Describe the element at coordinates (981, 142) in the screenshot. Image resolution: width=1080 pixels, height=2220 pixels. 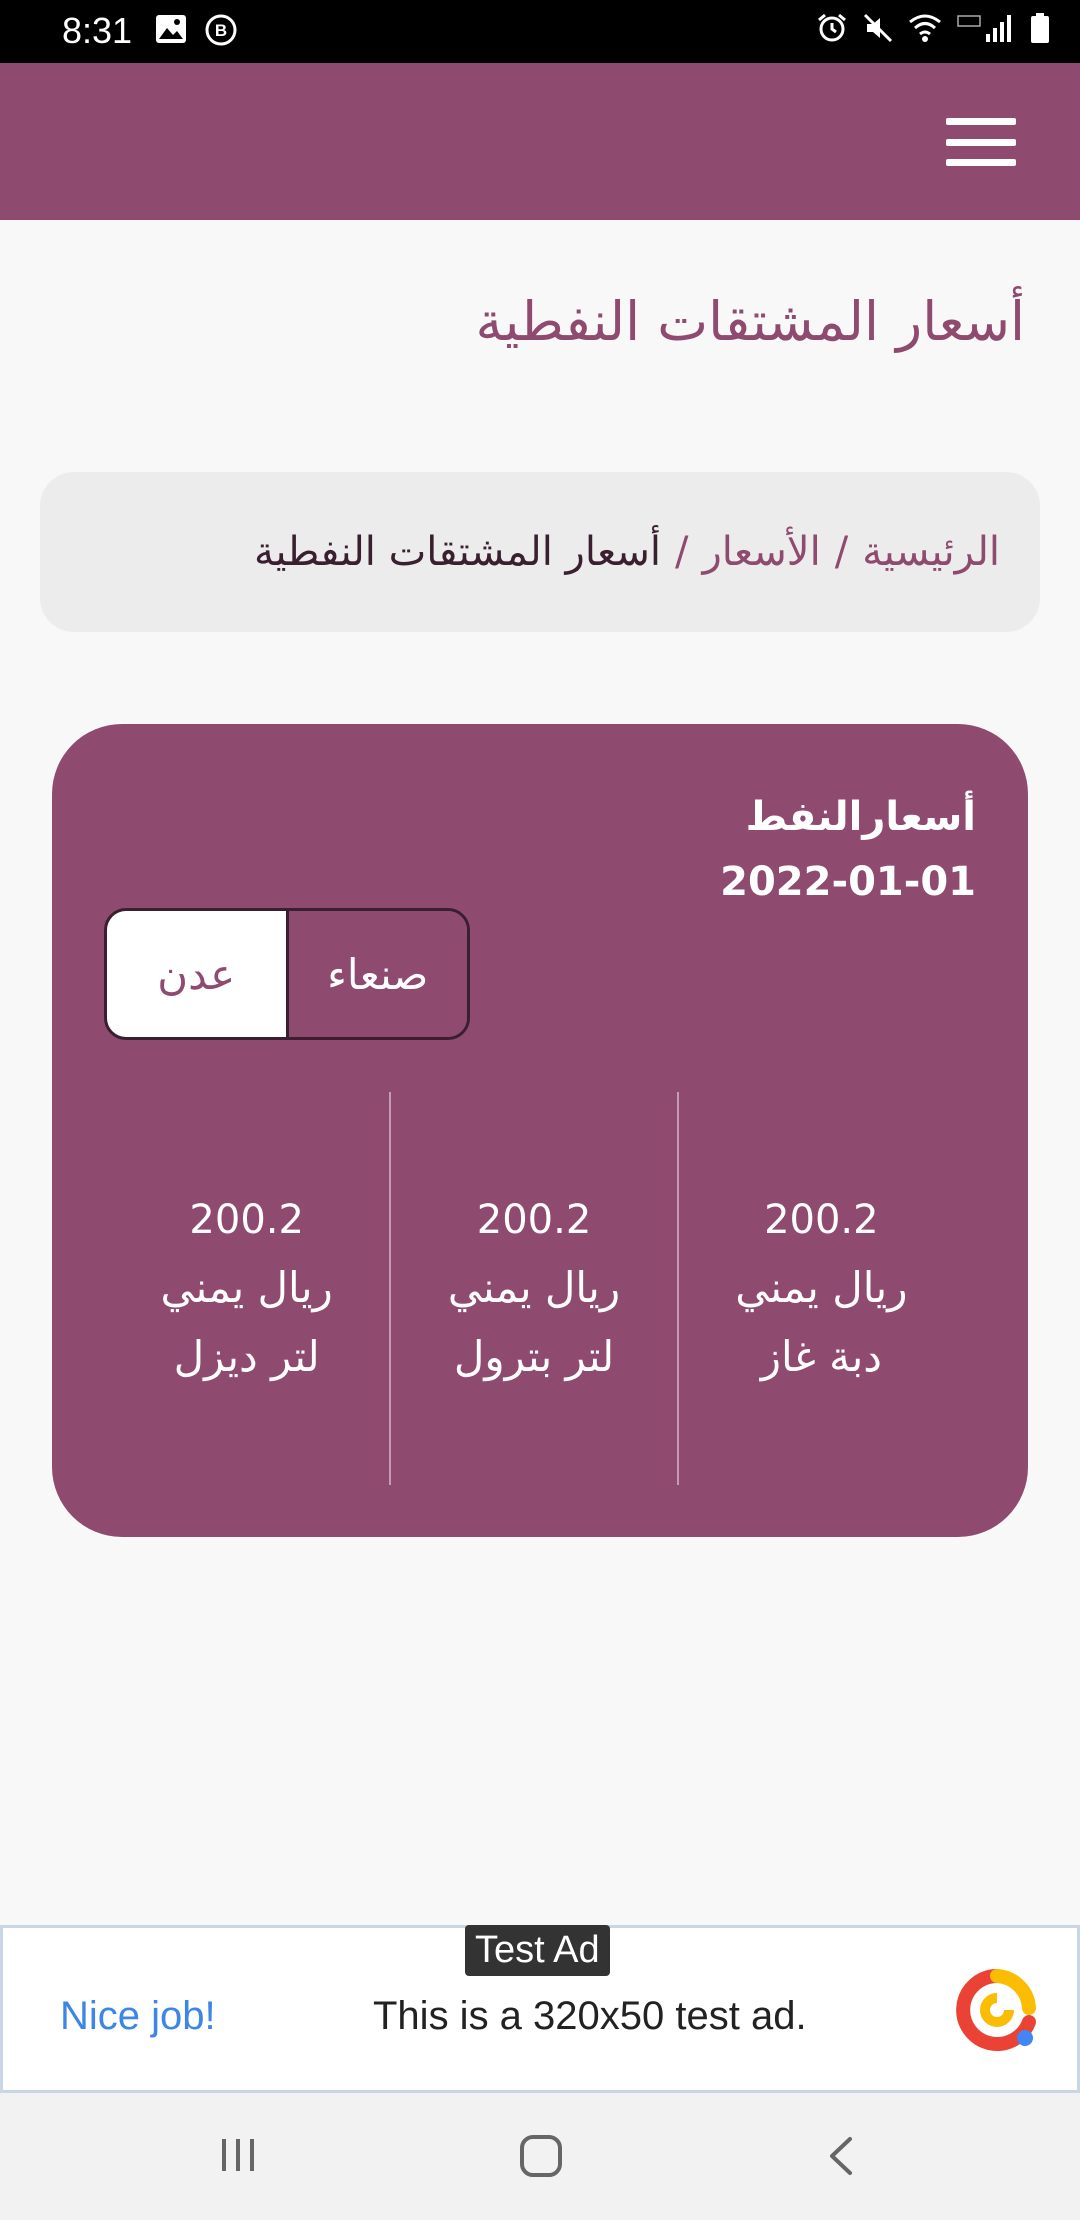
I see `menu-icon` at that location.